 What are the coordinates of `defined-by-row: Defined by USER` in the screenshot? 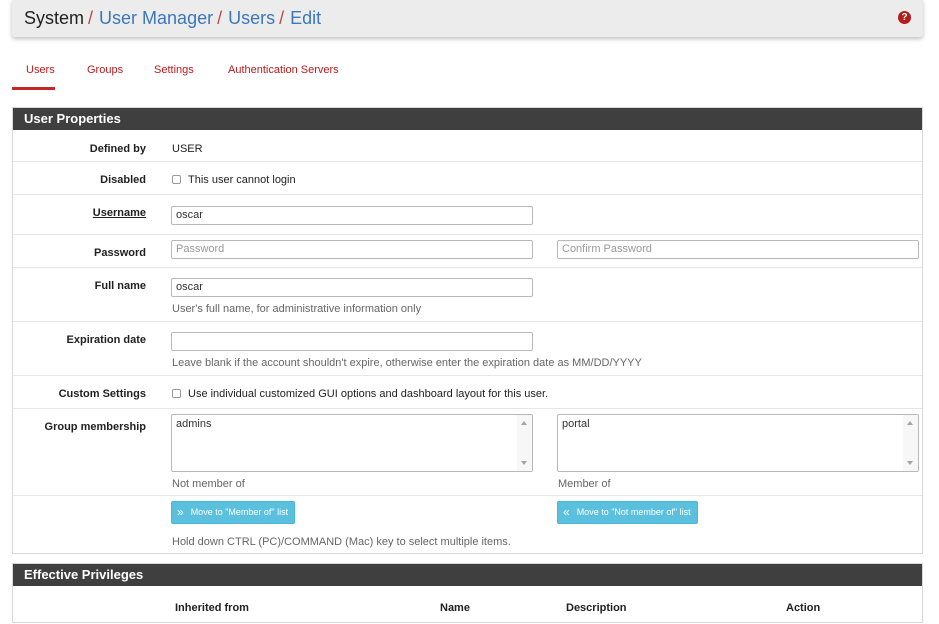 It's located at (467, 146).